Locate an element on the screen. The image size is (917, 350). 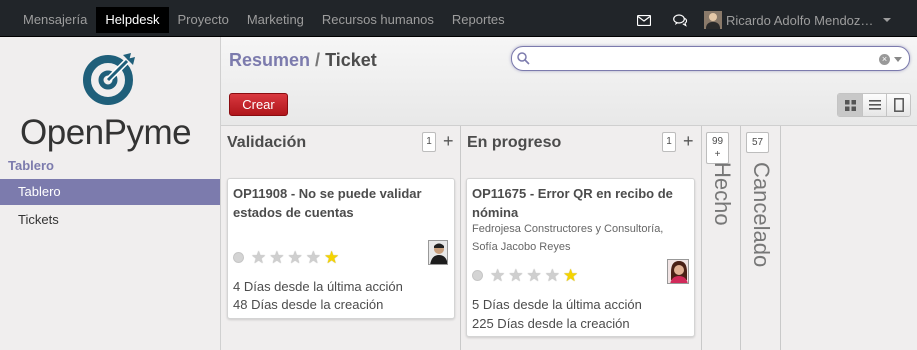
list-view-icon is located at coordinates (874, 105).